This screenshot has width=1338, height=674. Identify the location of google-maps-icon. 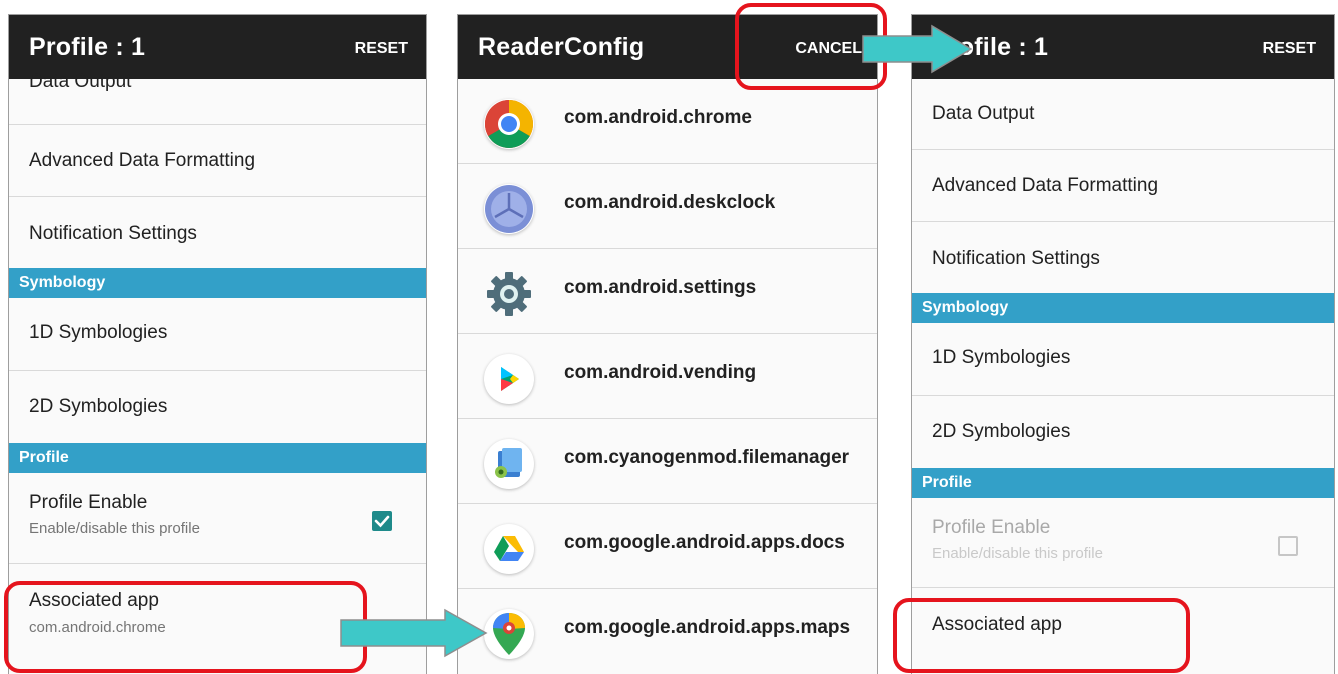
(509, 634).